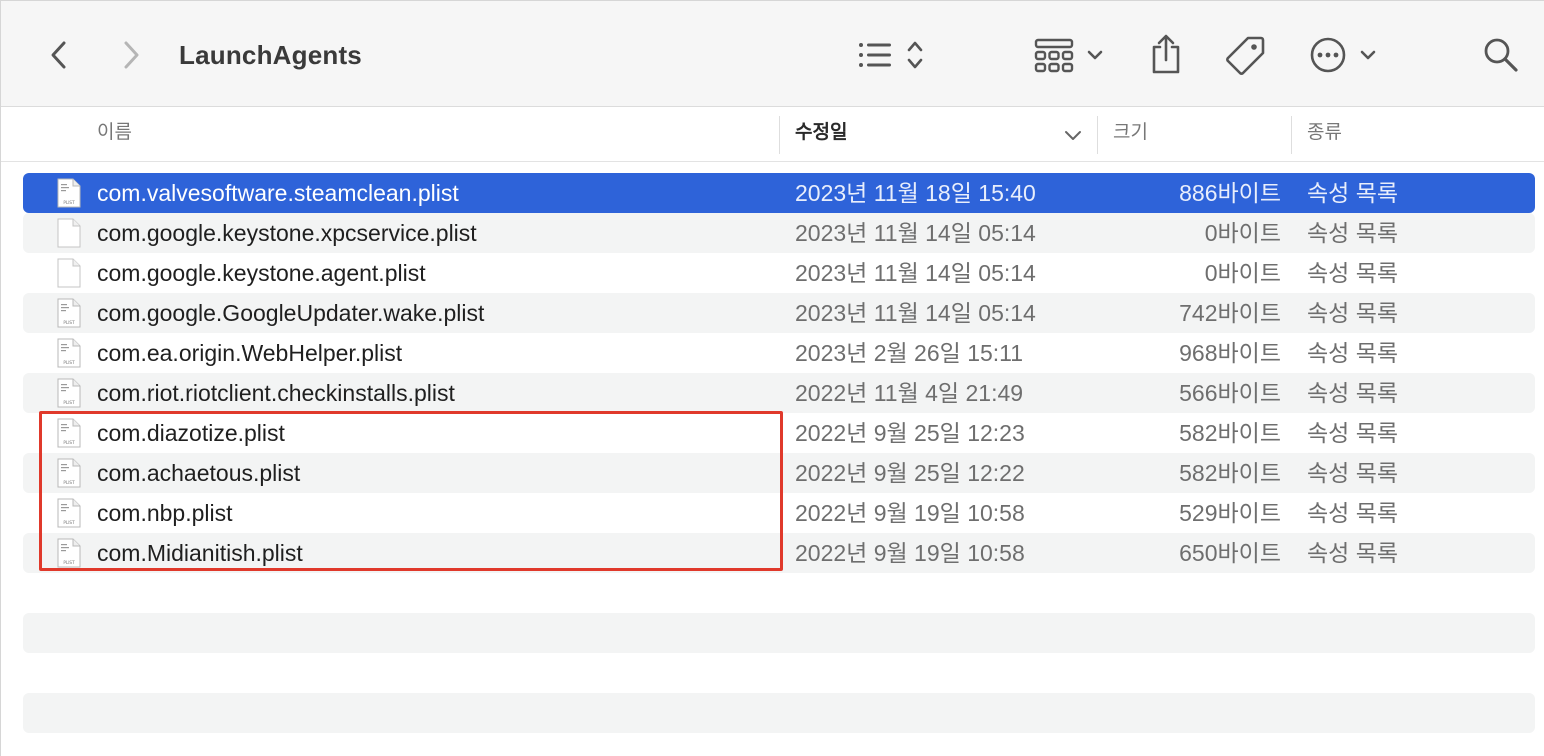 The image size is (1544, 756). What do you see at coordinates (1344, 55) in the screenshot?
I see `ellipsis-circle-icon` at bounding box center [1344, 55].